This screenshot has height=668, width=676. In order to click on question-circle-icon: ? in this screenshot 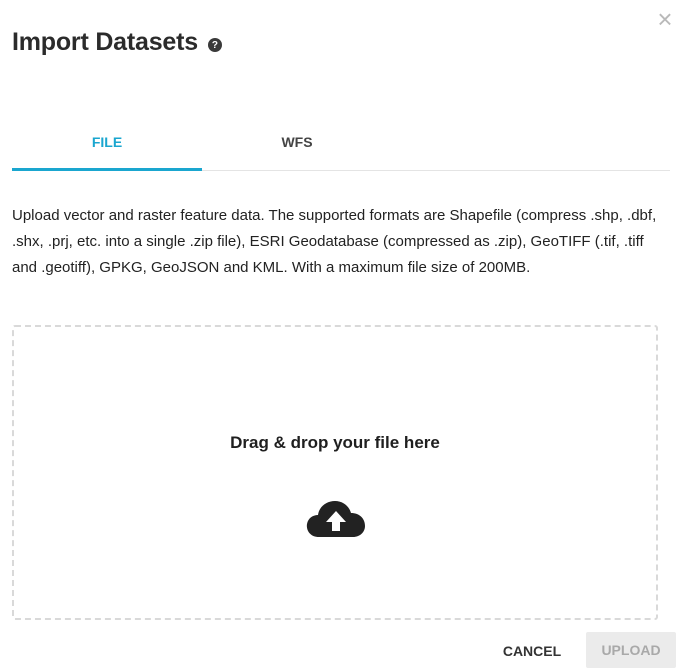, I will do `click(214, 45)`.